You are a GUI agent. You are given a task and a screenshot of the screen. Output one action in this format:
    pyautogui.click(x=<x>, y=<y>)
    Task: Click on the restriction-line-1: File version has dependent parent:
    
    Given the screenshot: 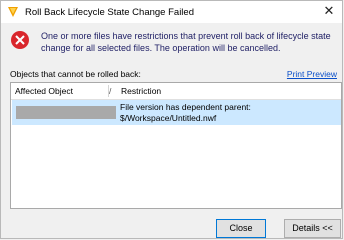 What is the action you would take?
    pyautogui.click(x=185, y=107)
    